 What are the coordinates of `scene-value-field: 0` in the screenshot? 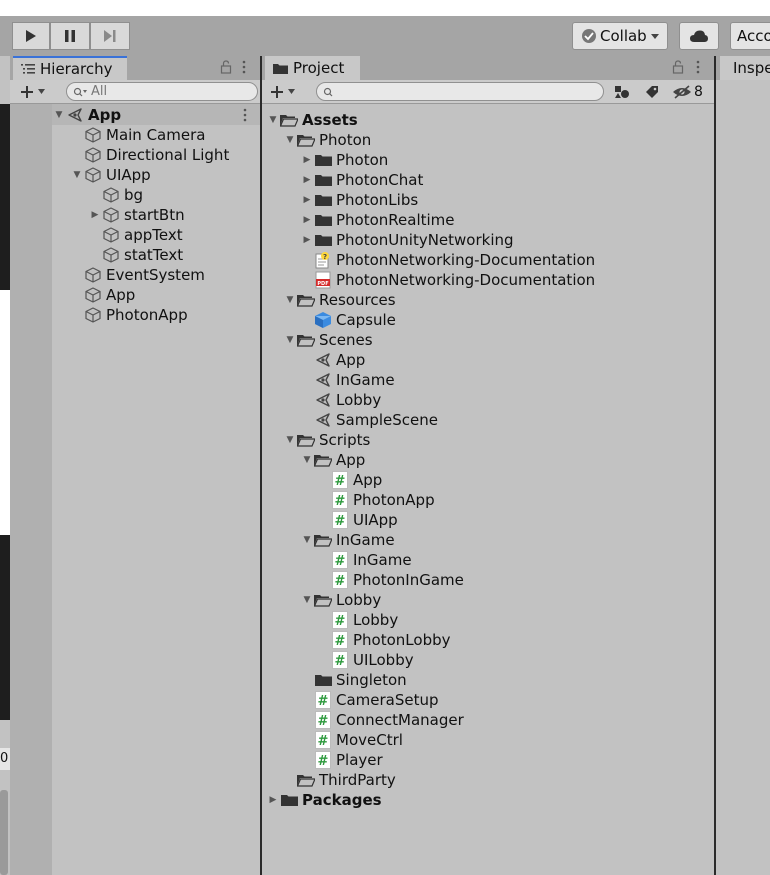 It's located at (5, 759).